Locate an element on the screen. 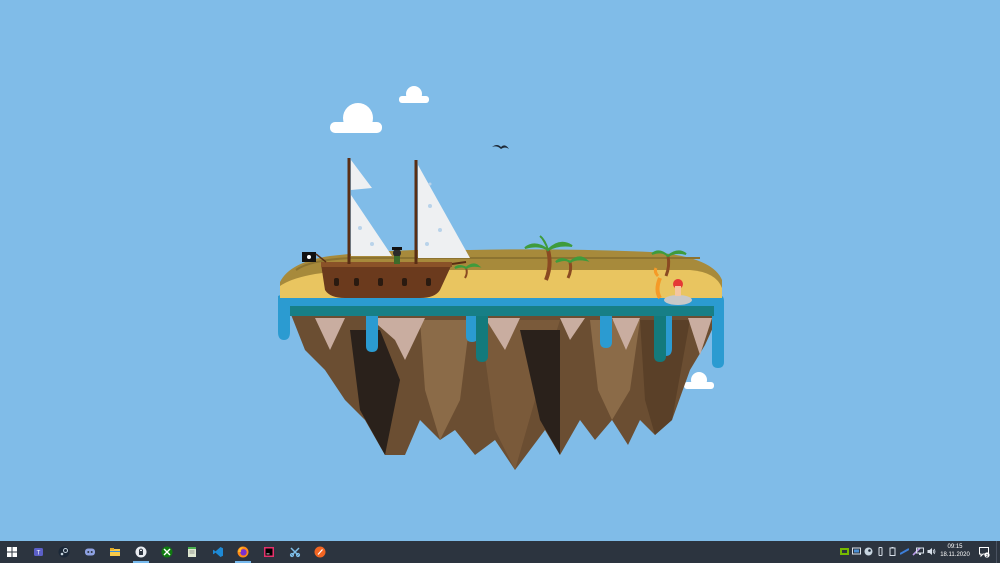  taskbar-app-ccleaner is located at coordinates (320, 552).